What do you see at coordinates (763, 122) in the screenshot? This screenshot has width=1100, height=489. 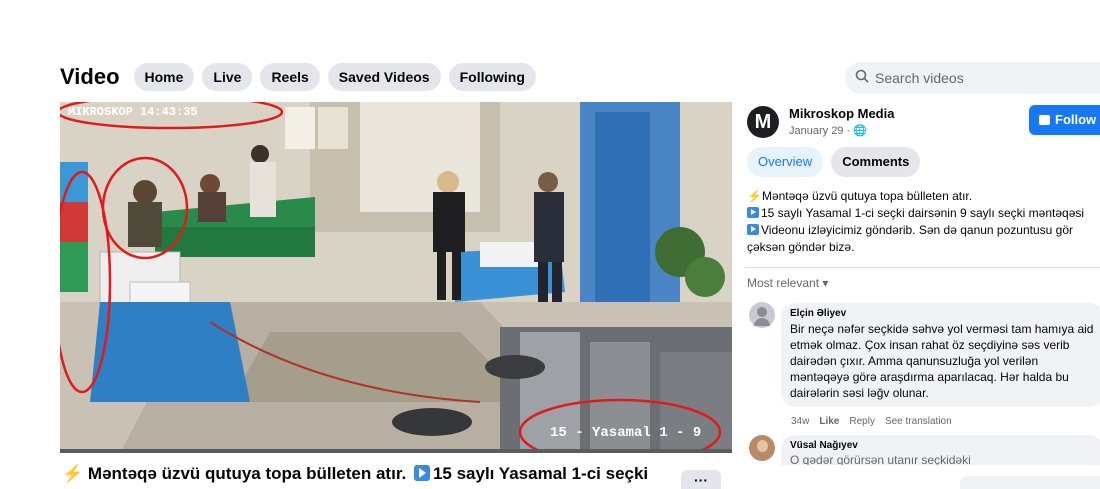 I see `page-avatar: M` at bounding box center [763, 122].